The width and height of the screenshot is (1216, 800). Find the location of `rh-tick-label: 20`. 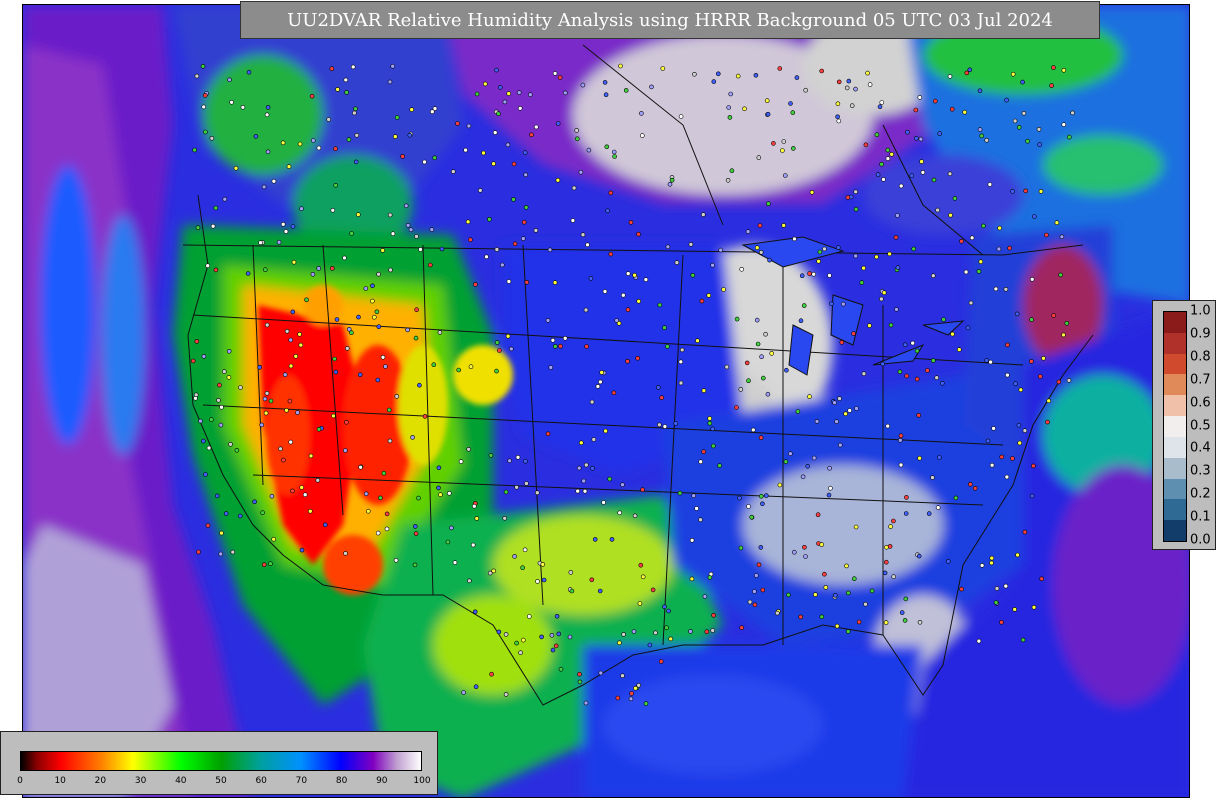

rh-tick-label: 20 is located at coordinates (100, 781).